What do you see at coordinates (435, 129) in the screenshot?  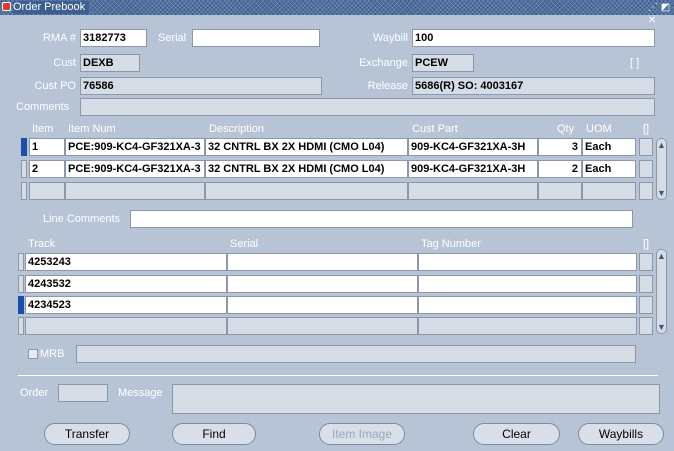 I see `col-header-cust-part: Cust Part` at bounding box center [435, 129].